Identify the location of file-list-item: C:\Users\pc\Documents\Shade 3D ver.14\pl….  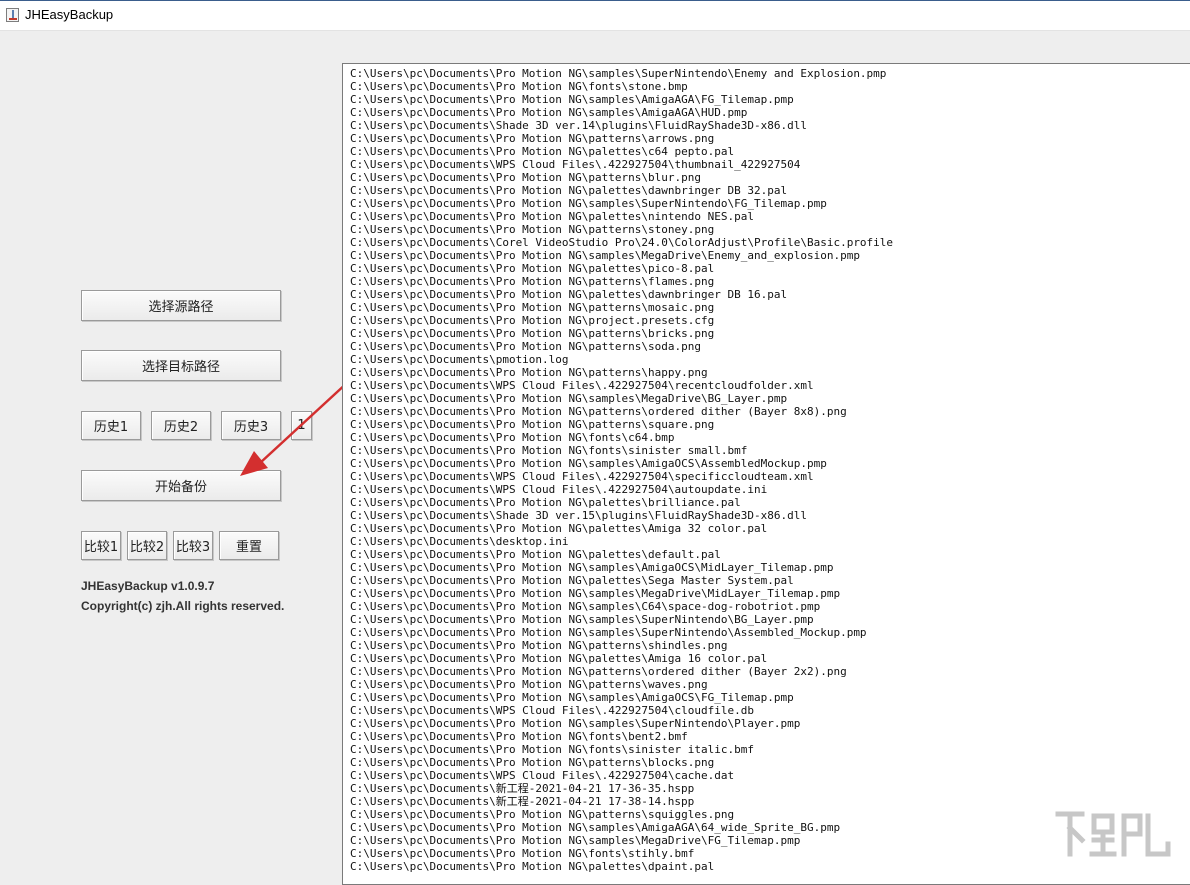
(770, 125).